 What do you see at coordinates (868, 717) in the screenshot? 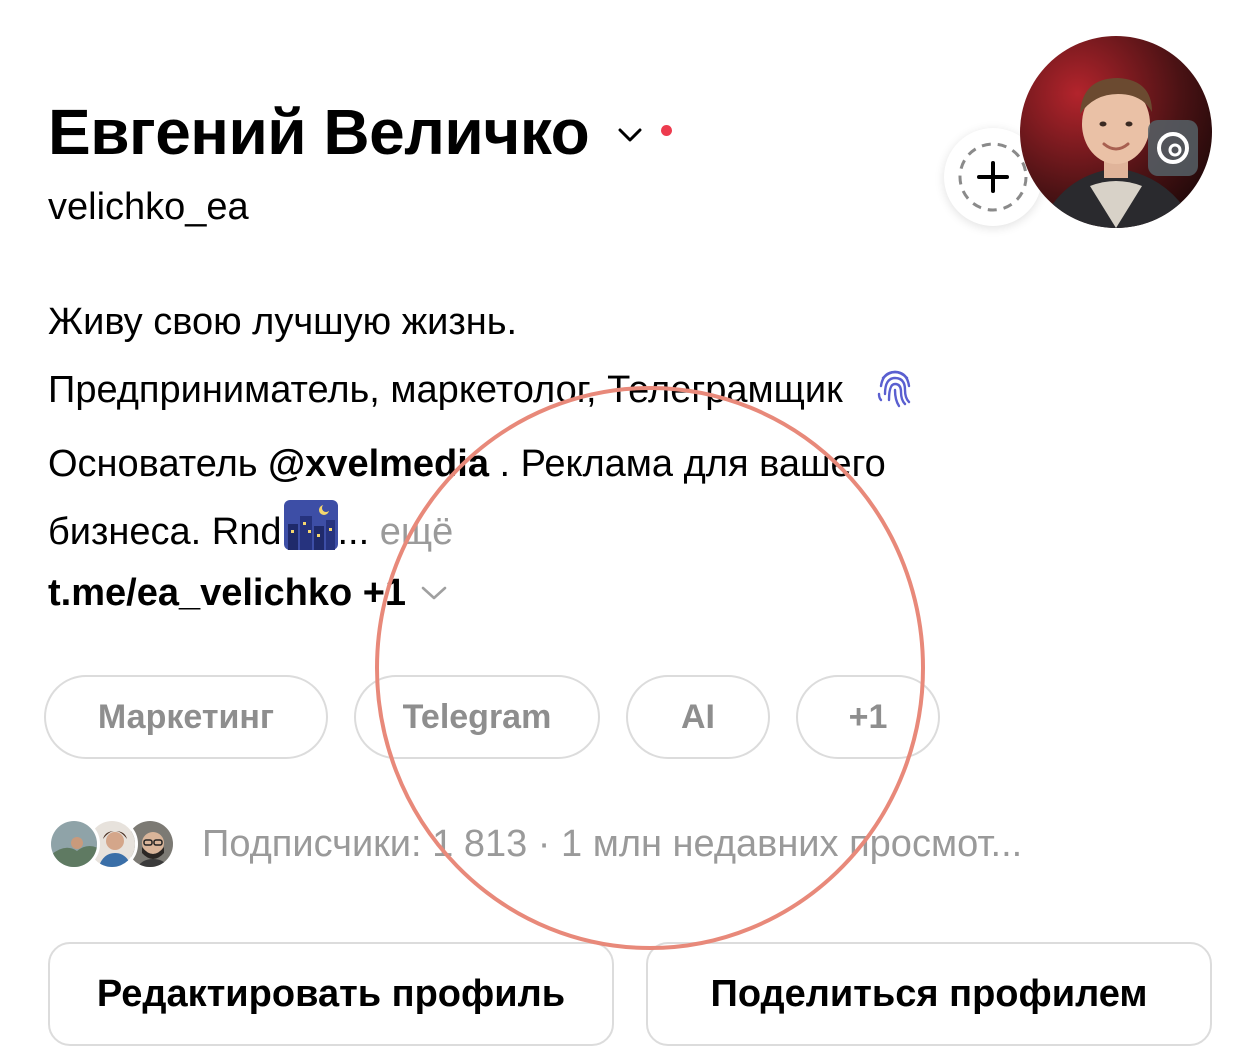
I see `tag-chip: +1` at bounding box center [868, 717].